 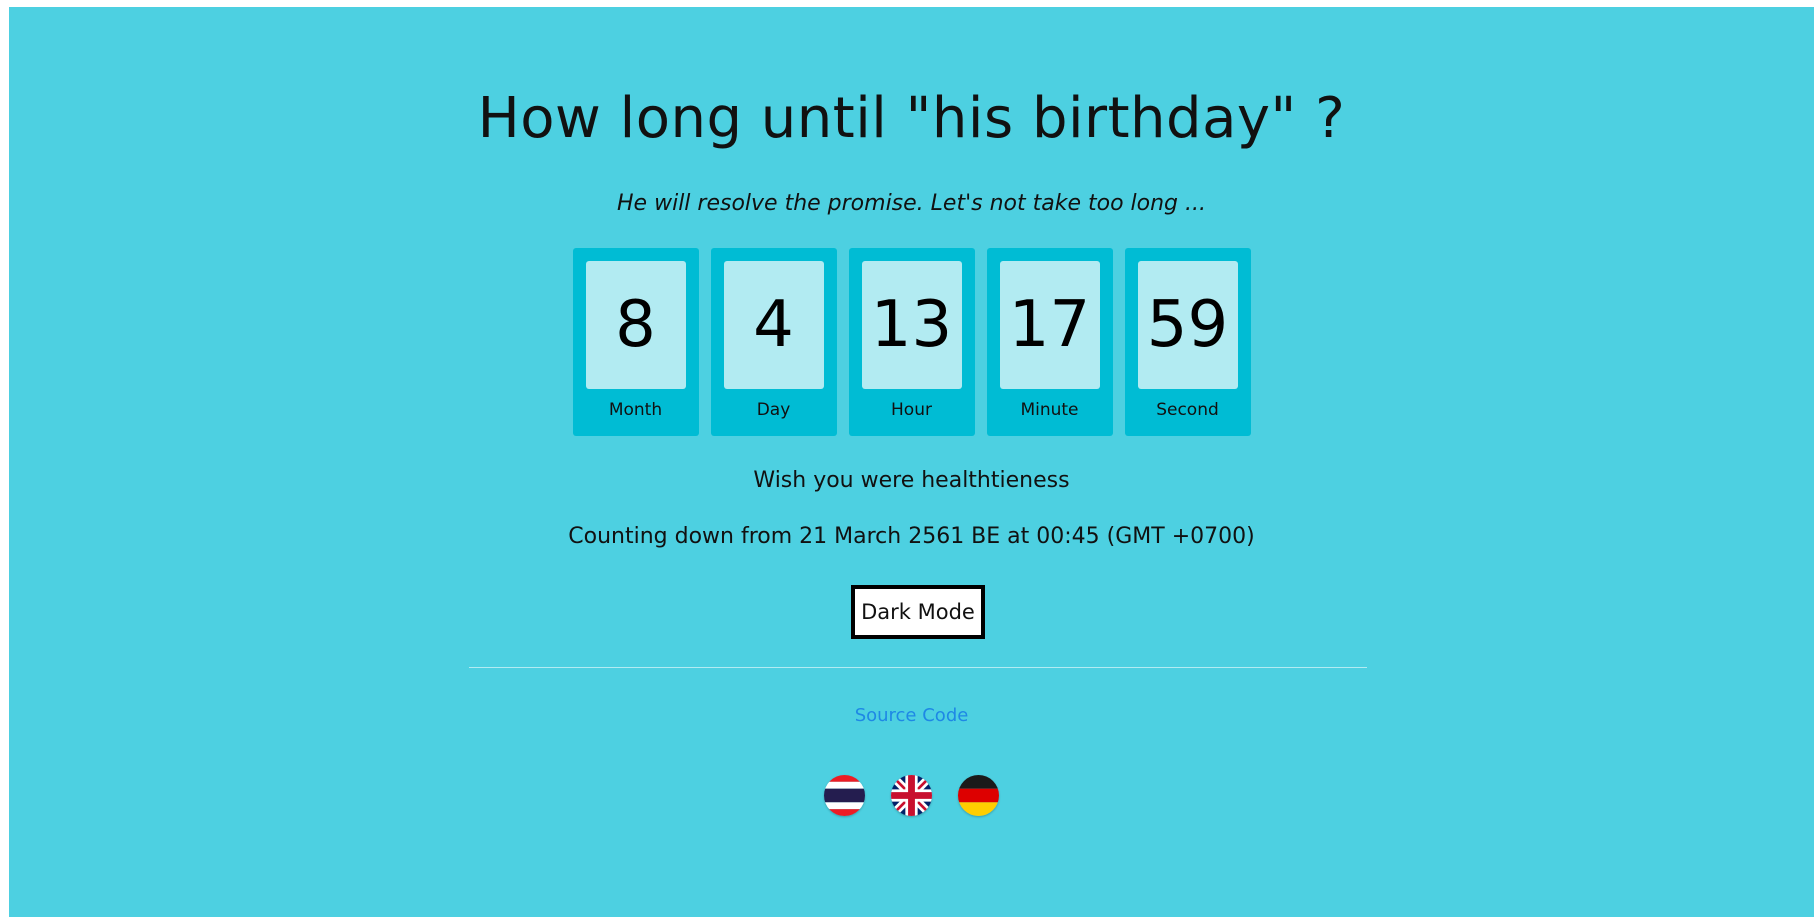 I want to click on countdown-unit-hour: 13 Hour, so click(x=911, y=342).